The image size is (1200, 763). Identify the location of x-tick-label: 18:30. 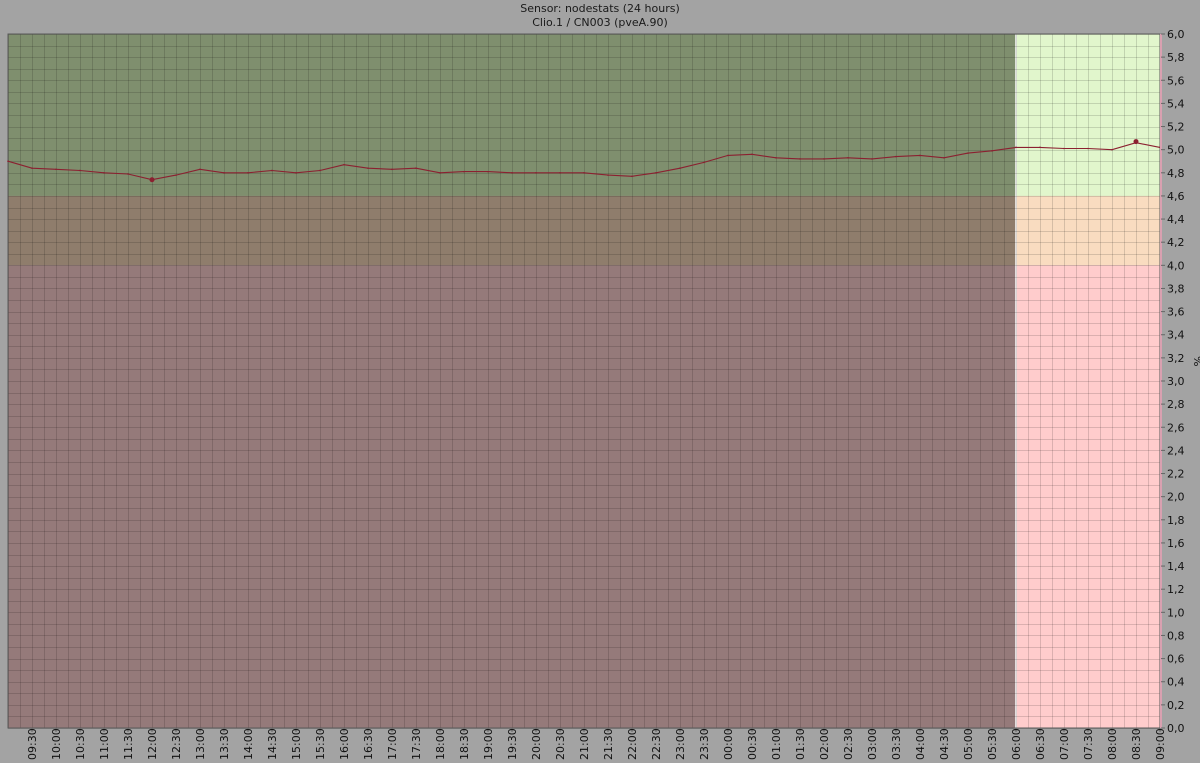
(464, 744).